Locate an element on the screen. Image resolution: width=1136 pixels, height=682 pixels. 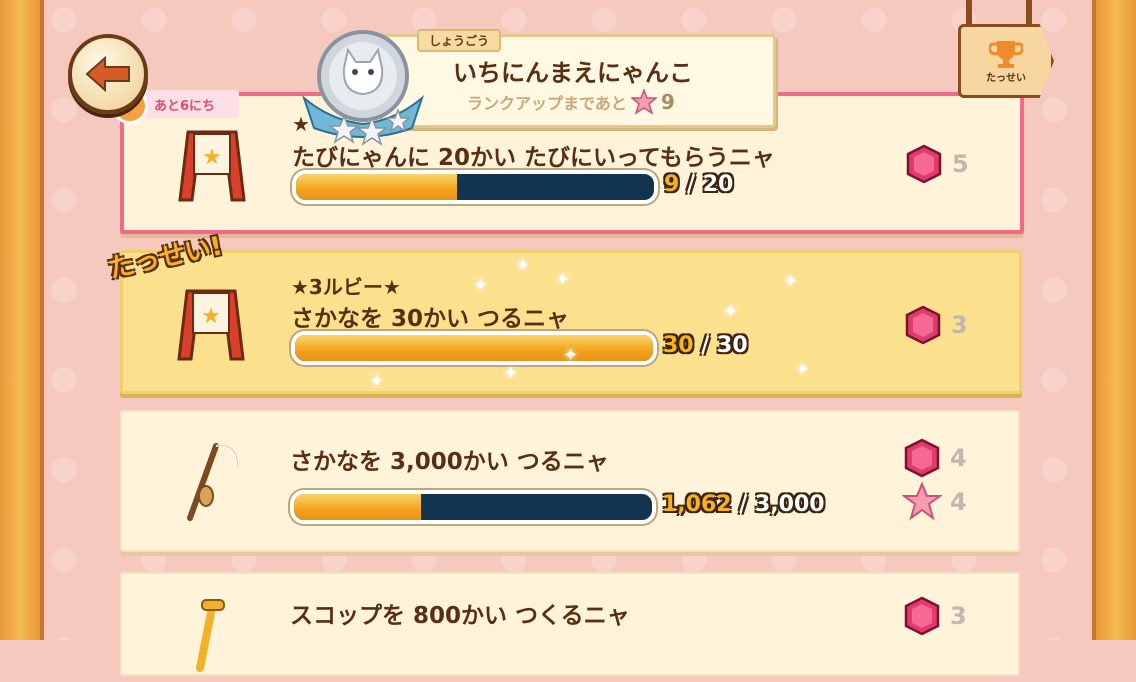
progress-current: 30 is located at coordinates (678, 345).